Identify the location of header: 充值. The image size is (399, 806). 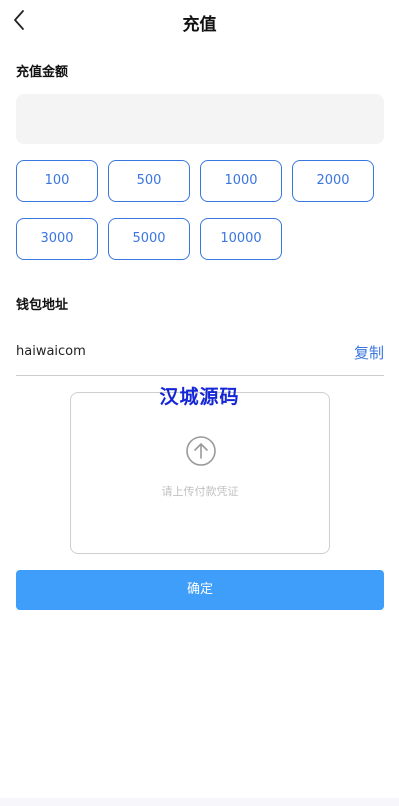
(199, 21).